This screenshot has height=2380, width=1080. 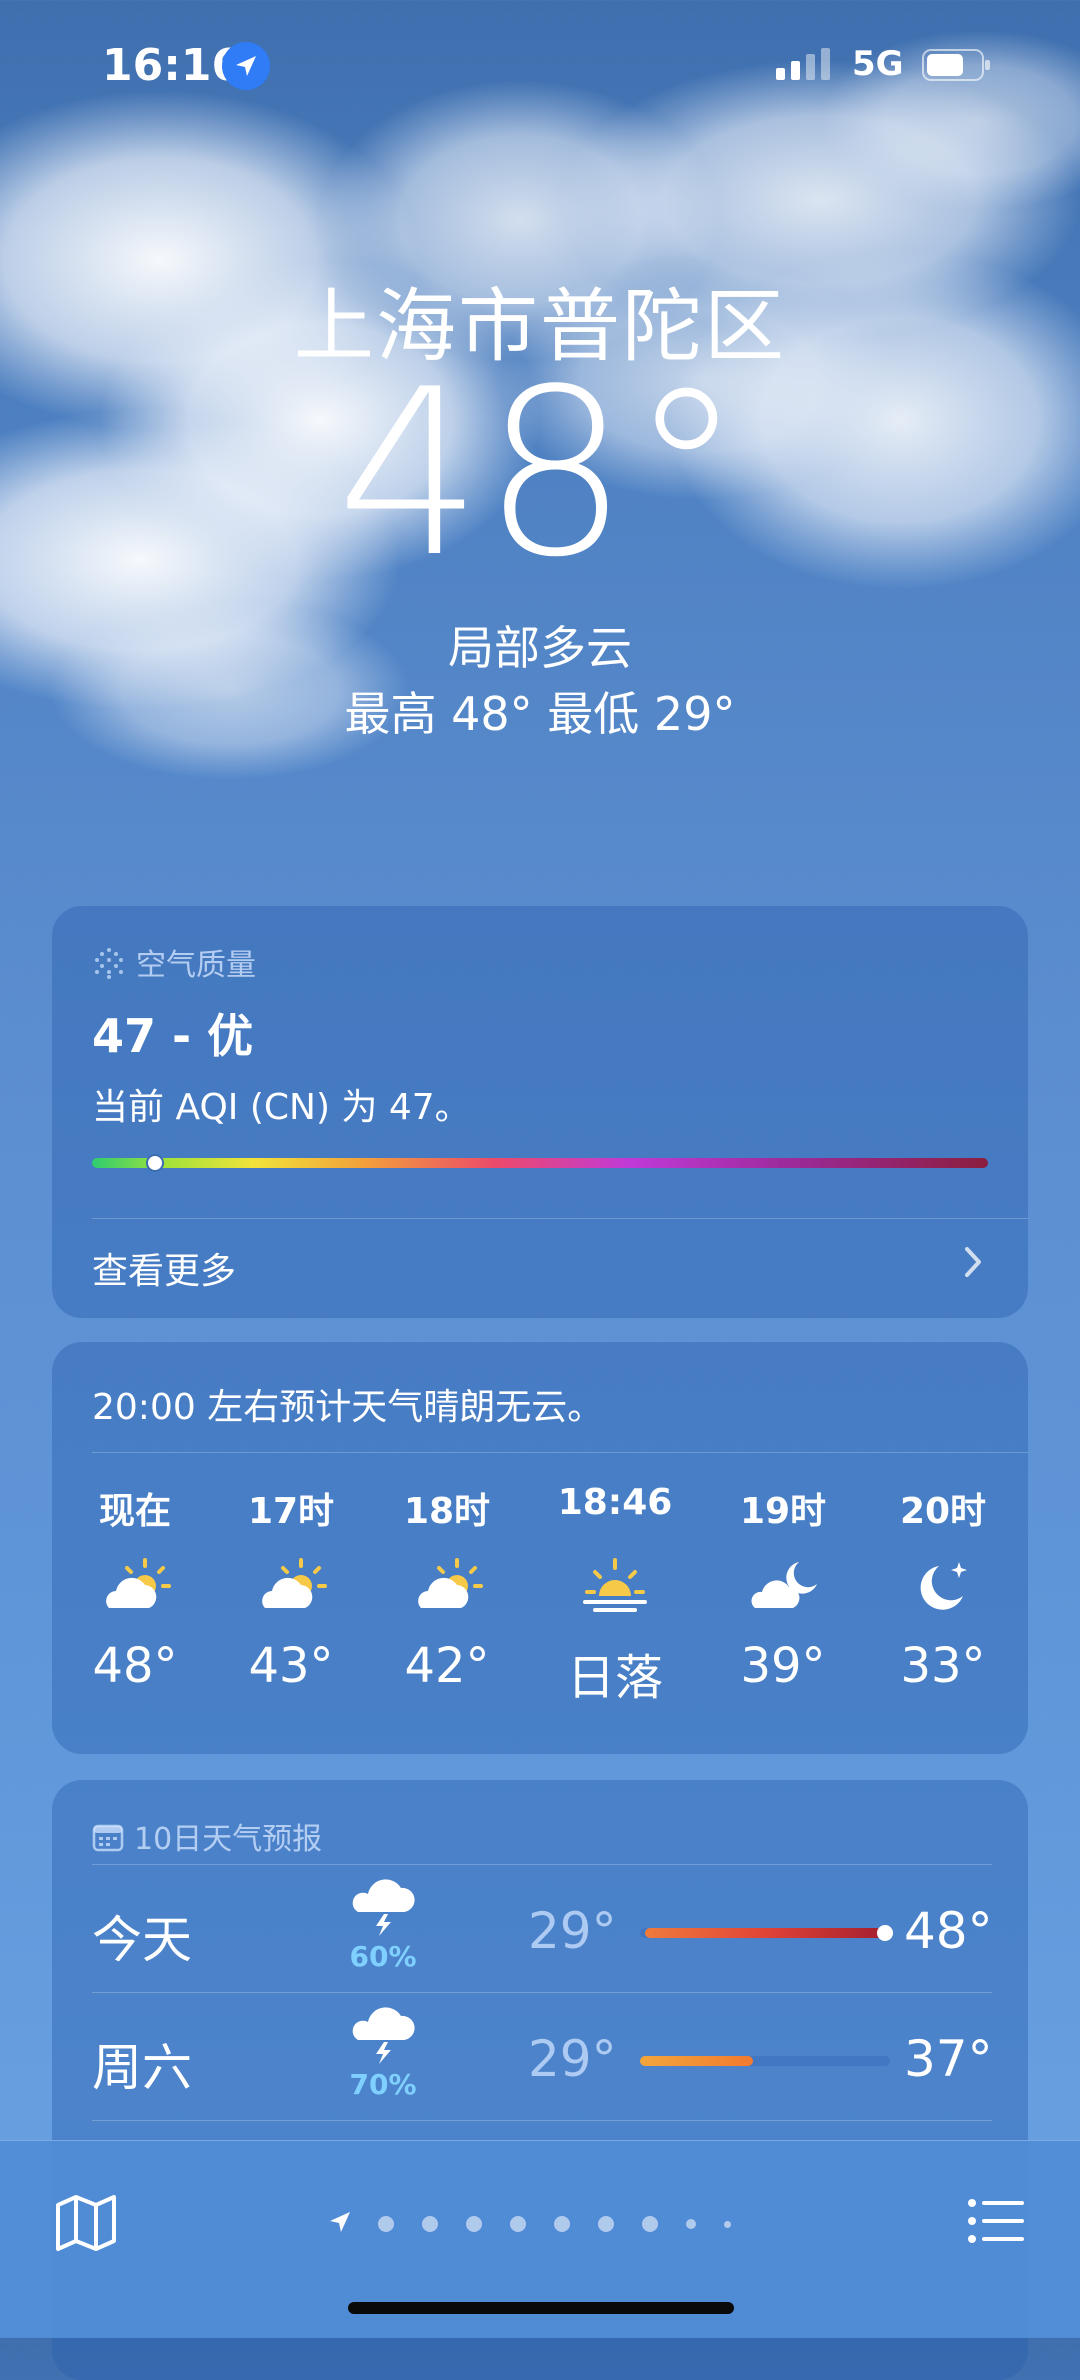 I want to click on air-quality-title: 空气质量, so click(x=196, y=965).